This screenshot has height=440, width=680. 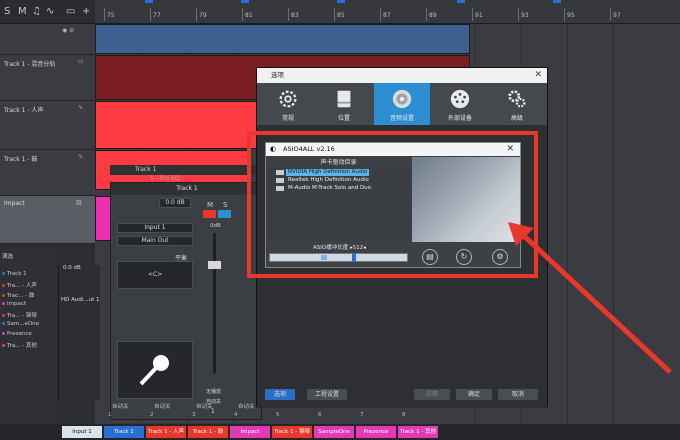 I want to click on console-list-label: Presence, so click(x=19, y=334).